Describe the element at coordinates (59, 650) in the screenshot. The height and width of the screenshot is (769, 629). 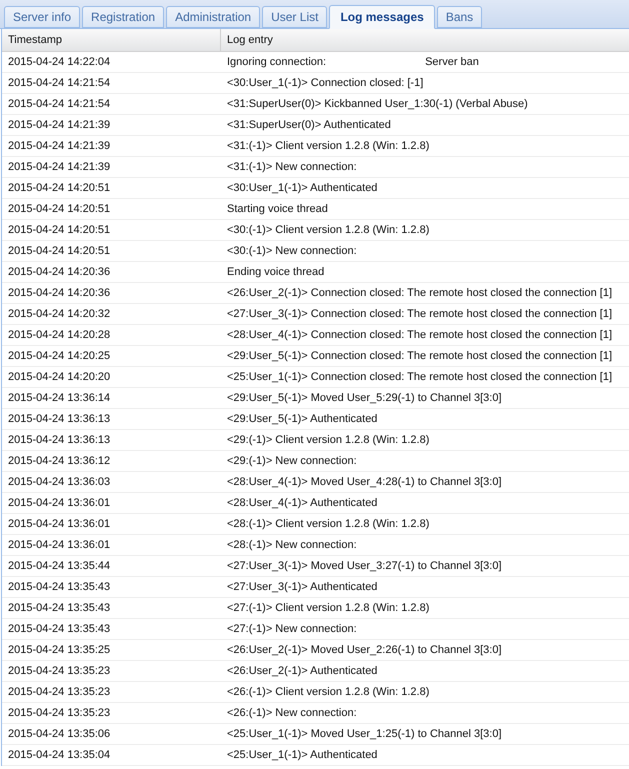
I see `timestamp-cell-text: 2015-04-24 13:35:25` at that location.